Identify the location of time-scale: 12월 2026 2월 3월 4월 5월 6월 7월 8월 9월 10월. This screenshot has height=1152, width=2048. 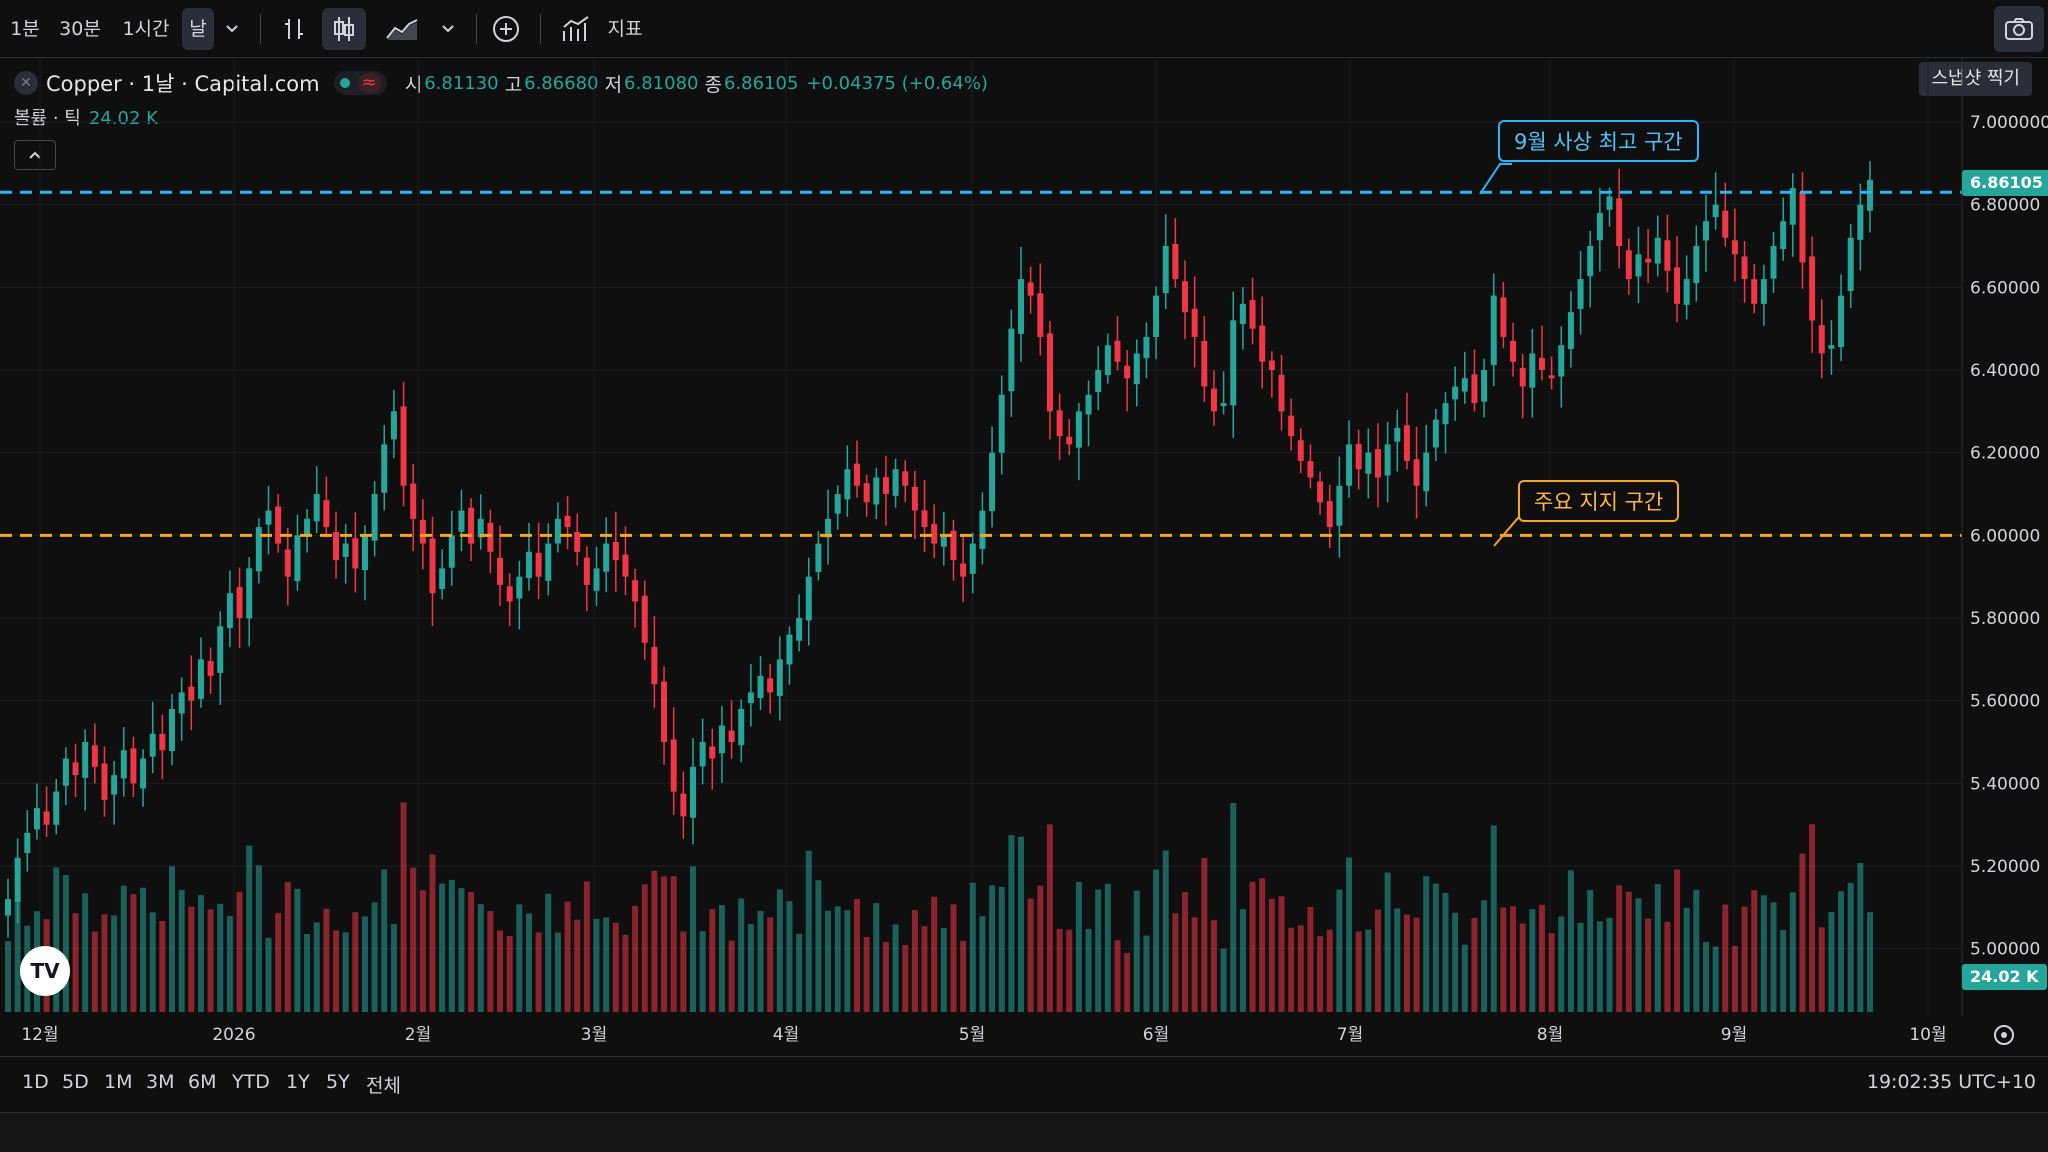
(983, 1035).